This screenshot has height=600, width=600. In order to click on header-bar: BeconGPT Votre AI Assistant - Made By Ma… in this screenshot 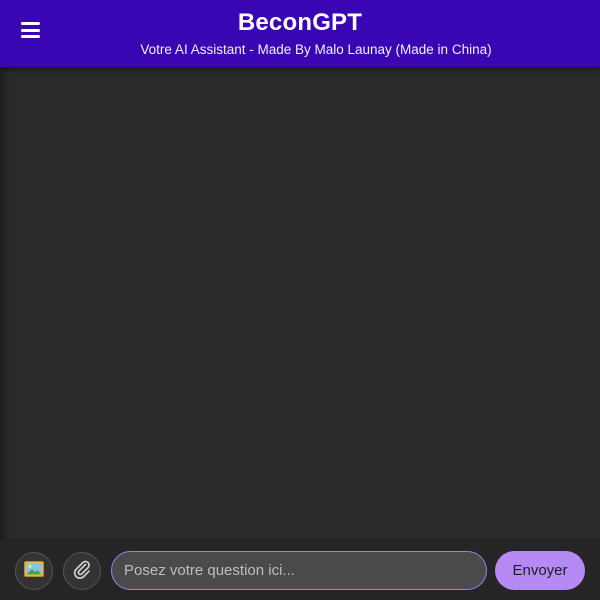, I will do `click(300, 33)`.